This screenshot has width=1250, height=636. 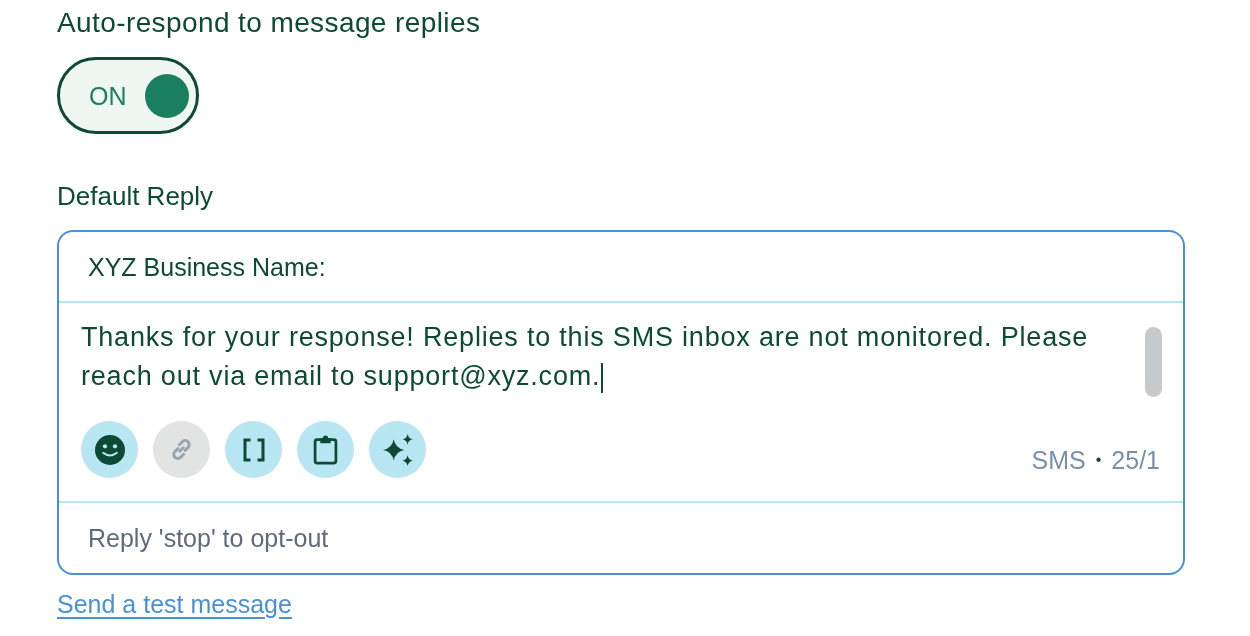 What do you see at coordinates (269, 23) in the screenshot?
I see `section-title: Auto-respond to message replies` at bounding box center [269, 23].